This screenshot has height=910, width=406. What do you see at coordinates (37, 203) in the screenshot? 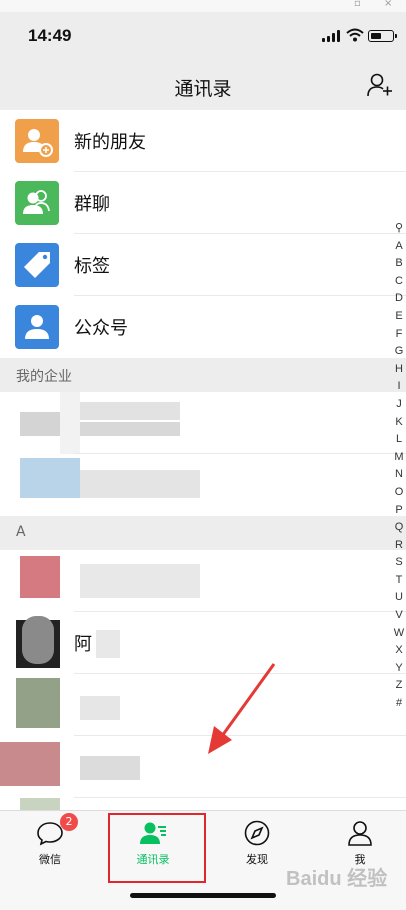
I see `group-chat-icon` at bounding box center [37, 203].